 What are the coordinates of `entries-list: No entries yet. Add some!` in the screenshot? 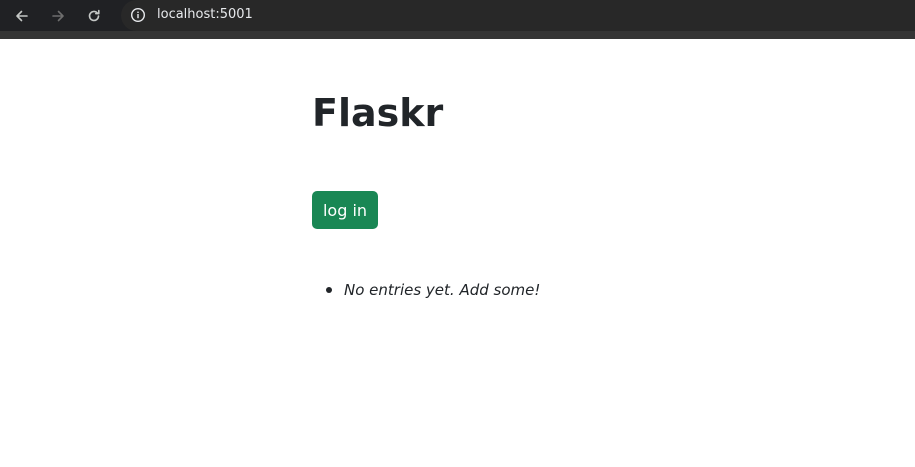 It's located at (426, 290).